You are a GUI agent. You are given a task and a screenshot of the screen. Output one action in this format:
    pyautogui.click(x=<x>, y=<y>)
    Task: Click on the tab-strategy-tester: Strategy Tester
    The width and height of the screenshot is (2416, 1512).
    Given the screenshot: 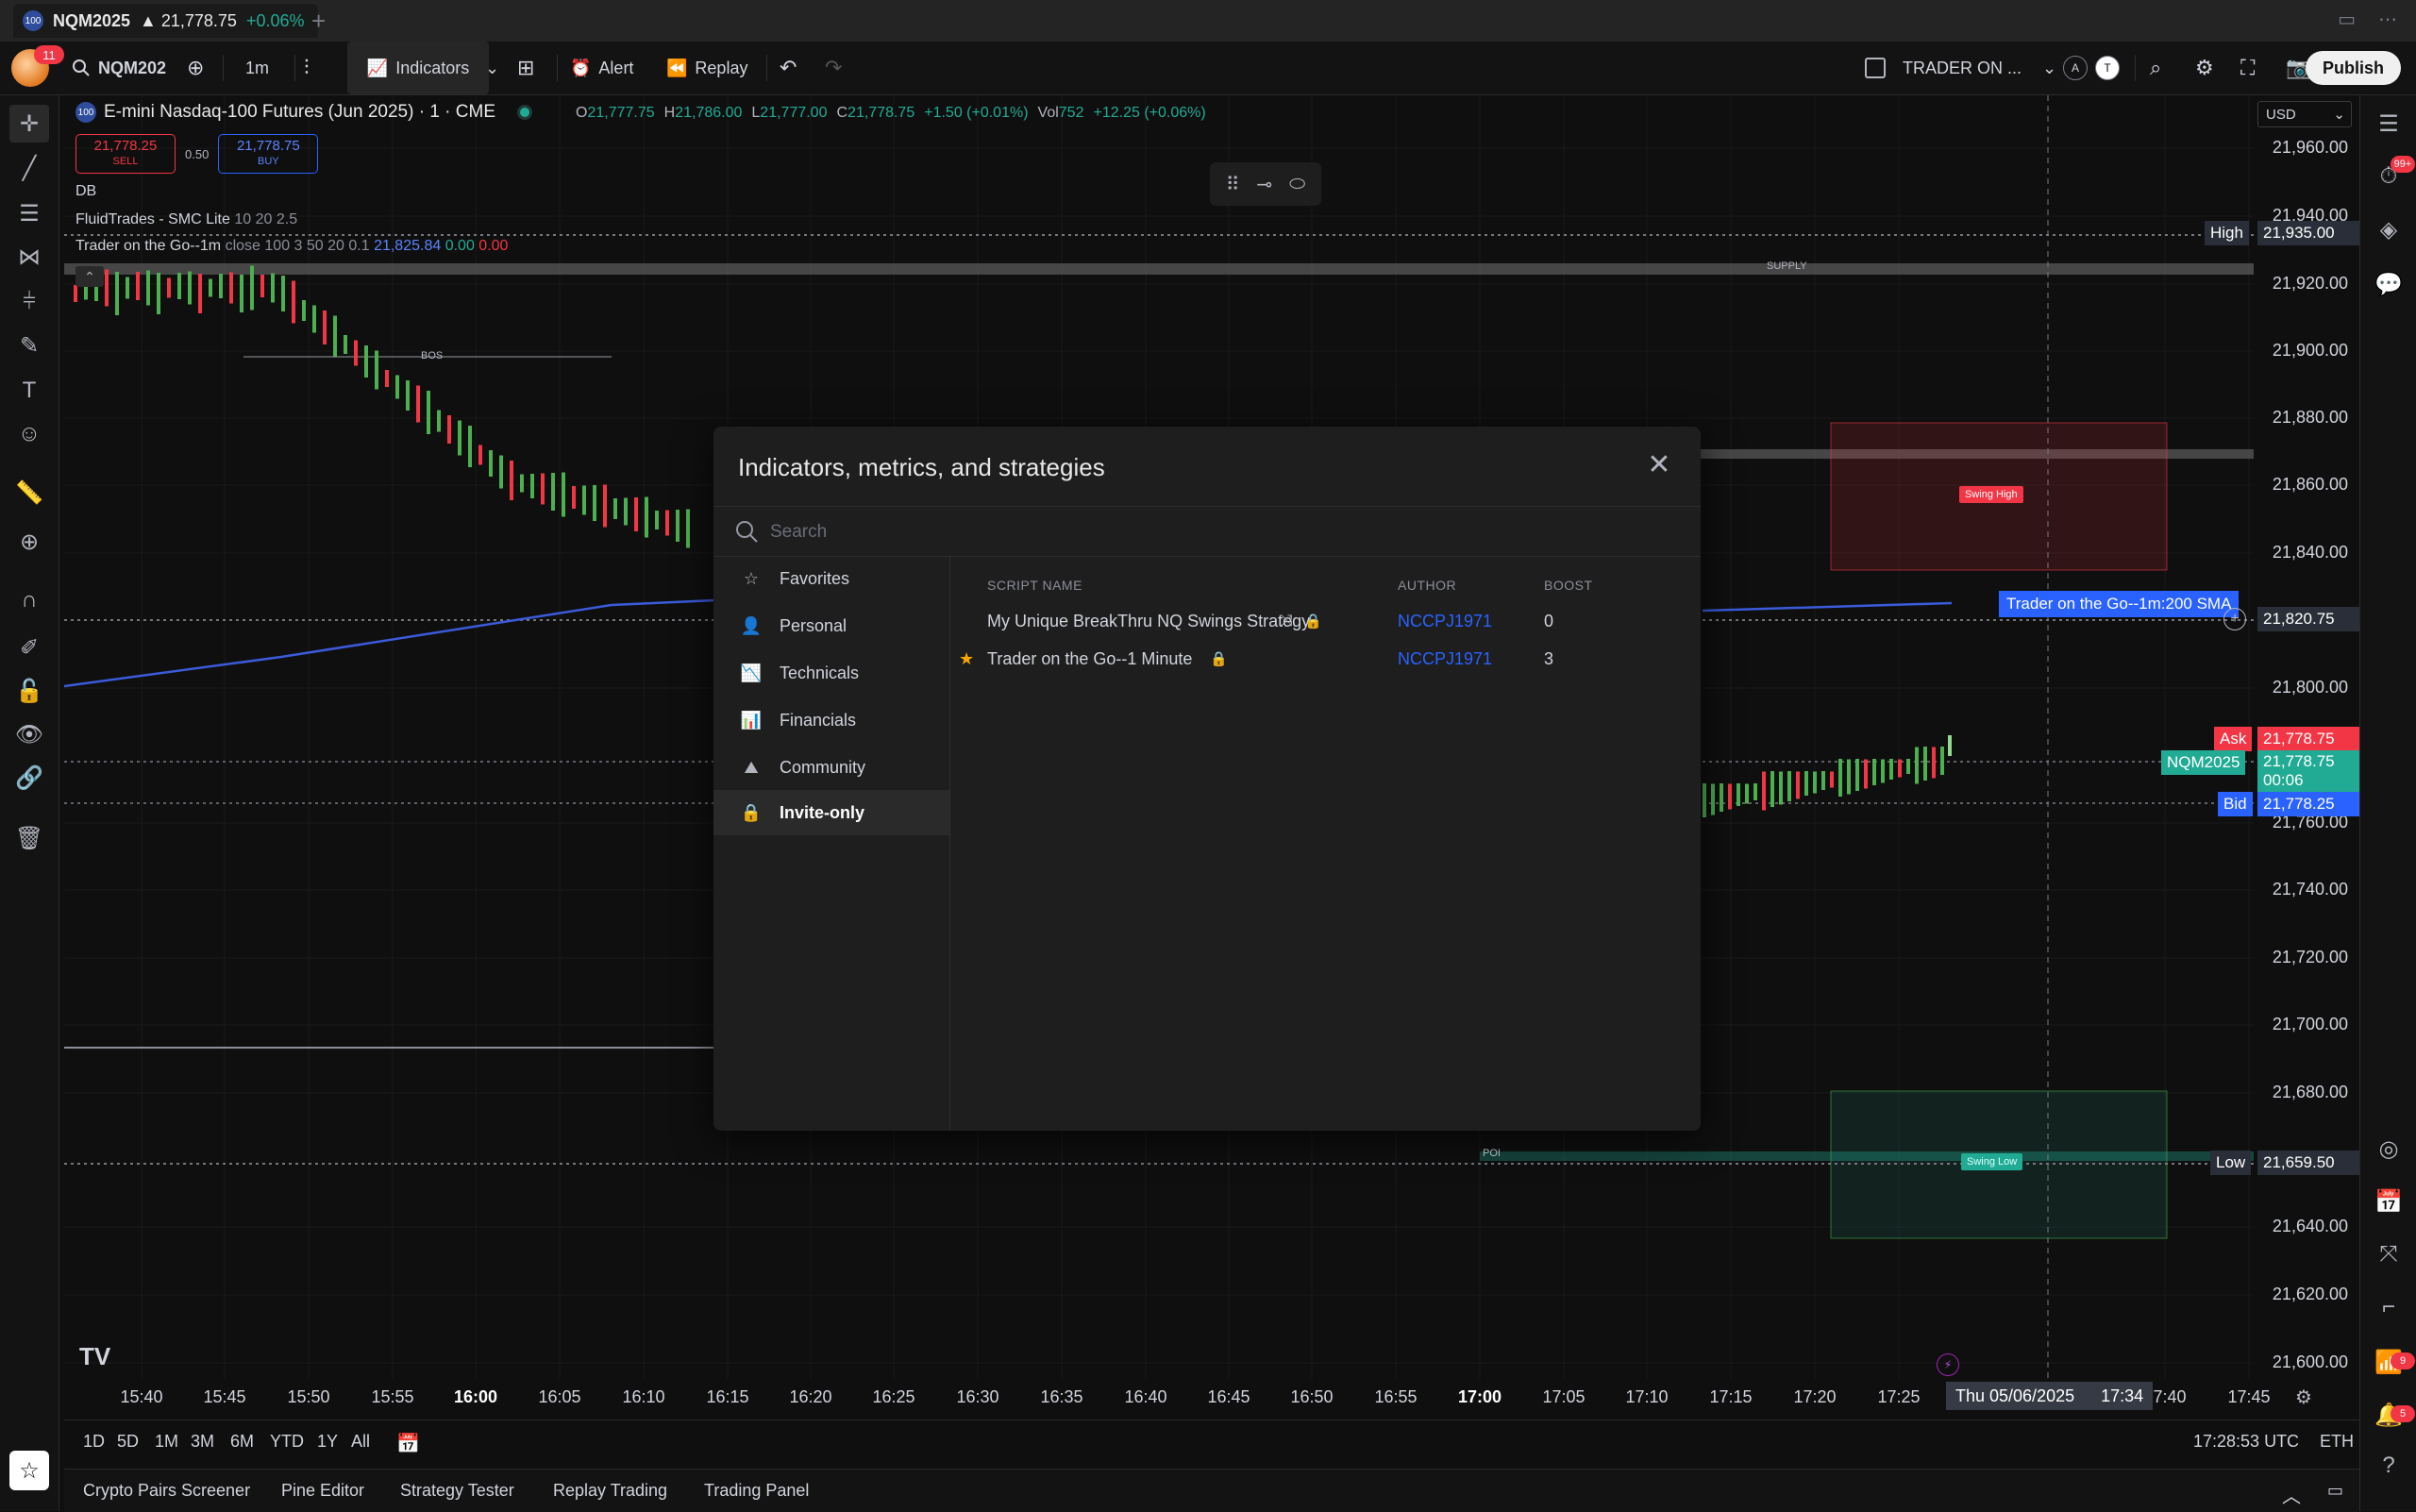 What is the action you would take?
    pyautogui.click(x=457, y=1491)
    